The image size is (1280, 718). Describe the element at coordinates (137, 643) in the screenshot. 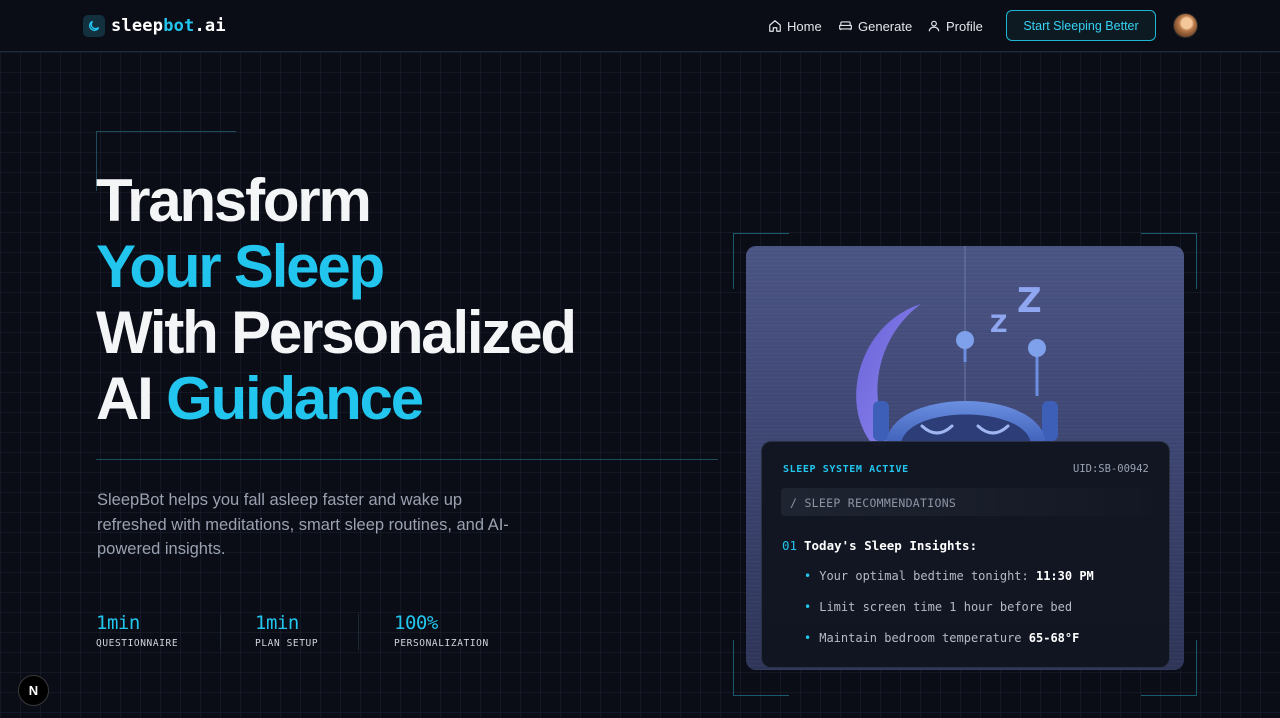

I see `stat-label: QUESTIONNAIRE` at that location.